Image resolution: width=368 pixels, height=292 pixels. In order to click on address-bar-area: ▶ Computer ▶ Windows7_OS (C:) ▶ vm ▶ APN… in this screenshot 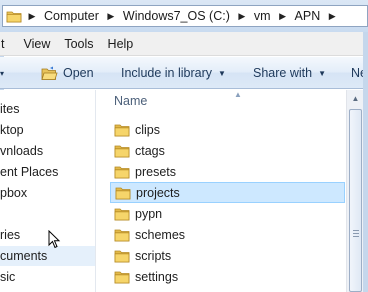, I will do `click(184, 16)`.